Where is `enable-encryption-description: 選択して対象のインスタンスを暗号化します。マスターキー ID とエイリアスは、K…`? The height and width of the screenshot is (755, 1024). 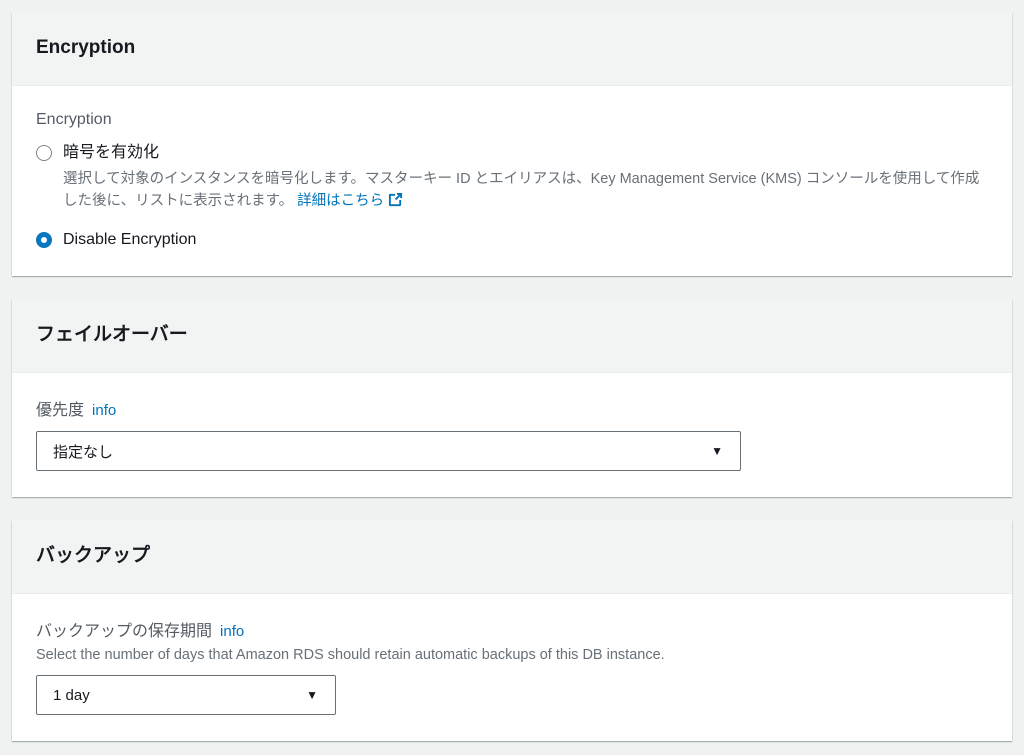
enable-encryption-description: 選択して対象のインスタンスを暗号化します。マスターキー ID とエイリアスは、K… is located at coordinates (525, 191).